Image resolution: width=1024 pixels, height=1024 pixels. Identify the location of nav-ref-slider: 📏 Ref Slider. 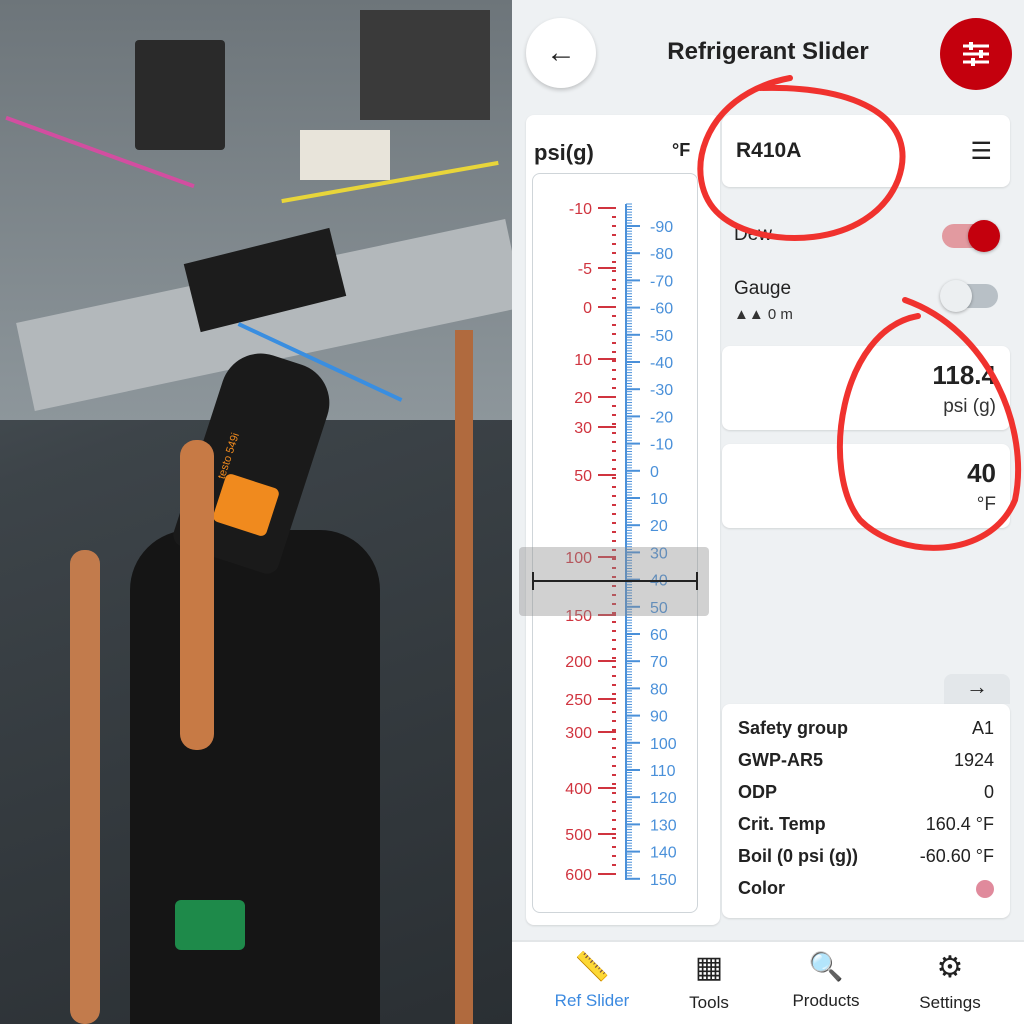
(592, 980).